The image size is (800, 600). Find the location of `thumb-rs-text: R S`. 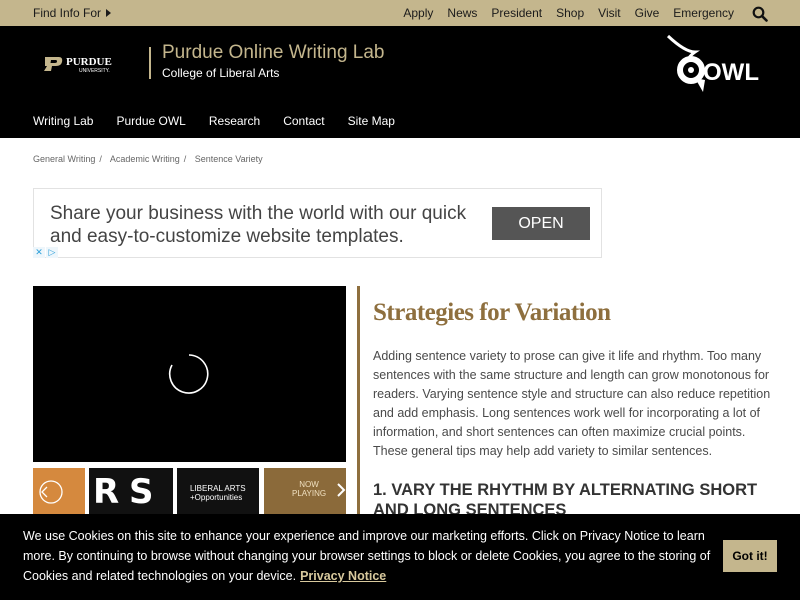

thumb-rs-text: R S is located at coordinates (123, 492).